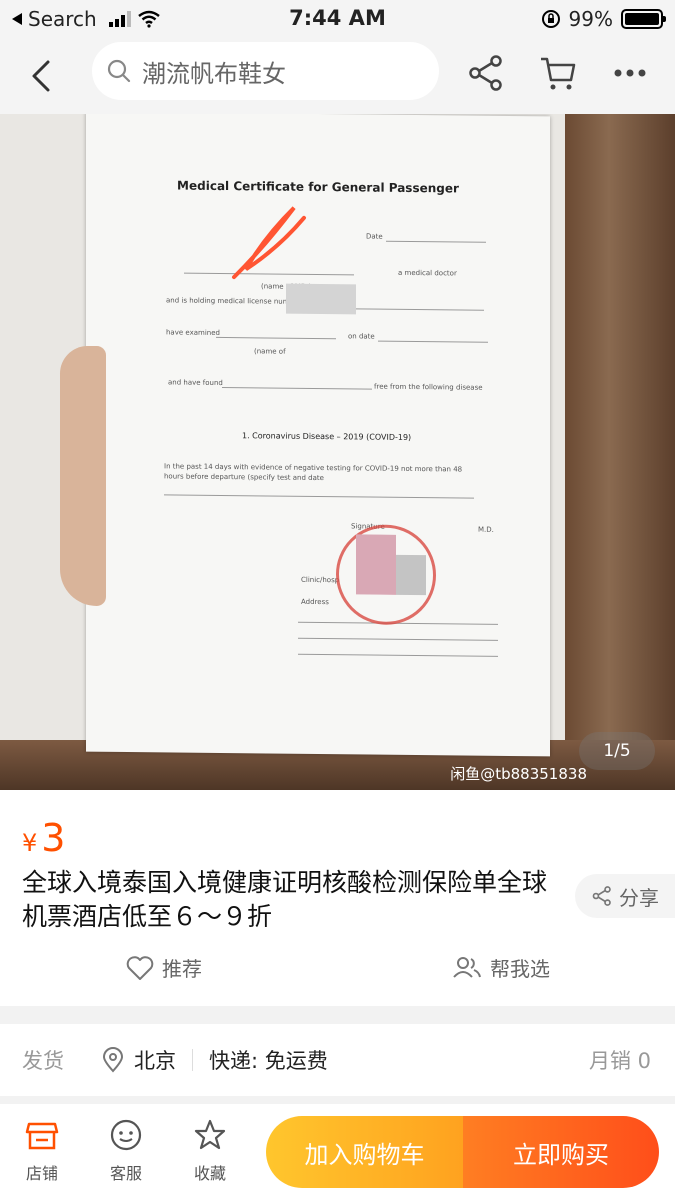 This screenshot has width=675, height=1200. Describe the element at coordinates (83, 476) in the screenshot. I see `hand` at that location.